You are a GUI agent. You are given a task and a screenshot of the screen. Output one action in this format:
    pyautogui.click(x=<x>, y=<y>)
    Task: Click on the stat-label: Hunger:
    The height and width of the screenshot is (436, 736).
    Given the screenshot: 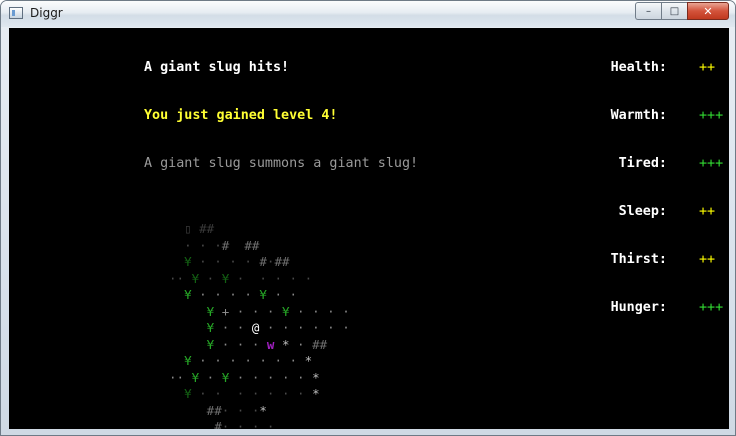 What is the action you would take?
    pyautogui.click(x=638, y=307)
    